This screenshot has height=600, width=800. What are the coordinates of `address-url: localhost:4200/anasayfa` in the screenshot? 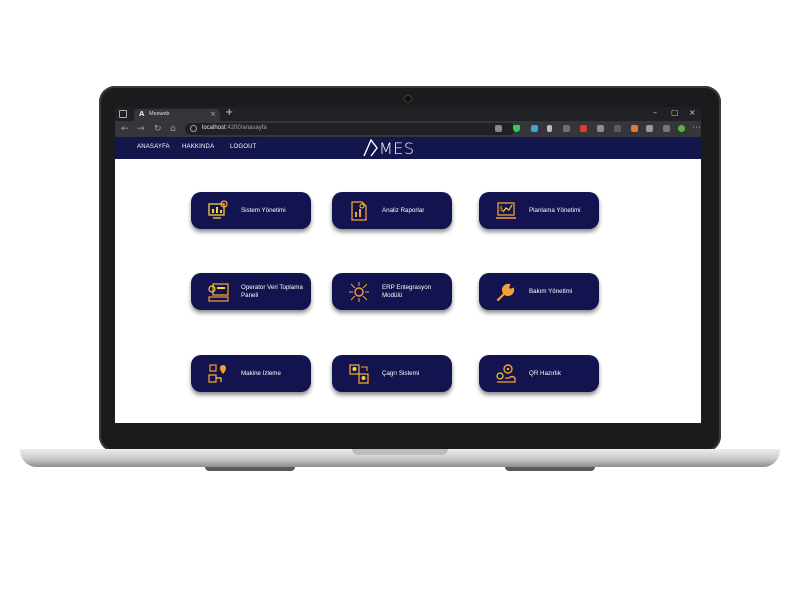 It's located at (234, 128).